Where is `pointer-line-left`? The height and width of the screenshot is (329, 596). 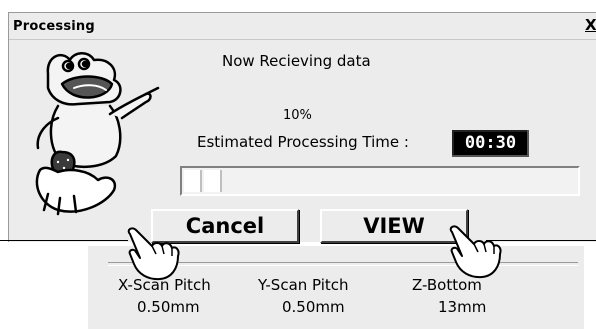
pointer-line-left is located at coordinates (64, 240).